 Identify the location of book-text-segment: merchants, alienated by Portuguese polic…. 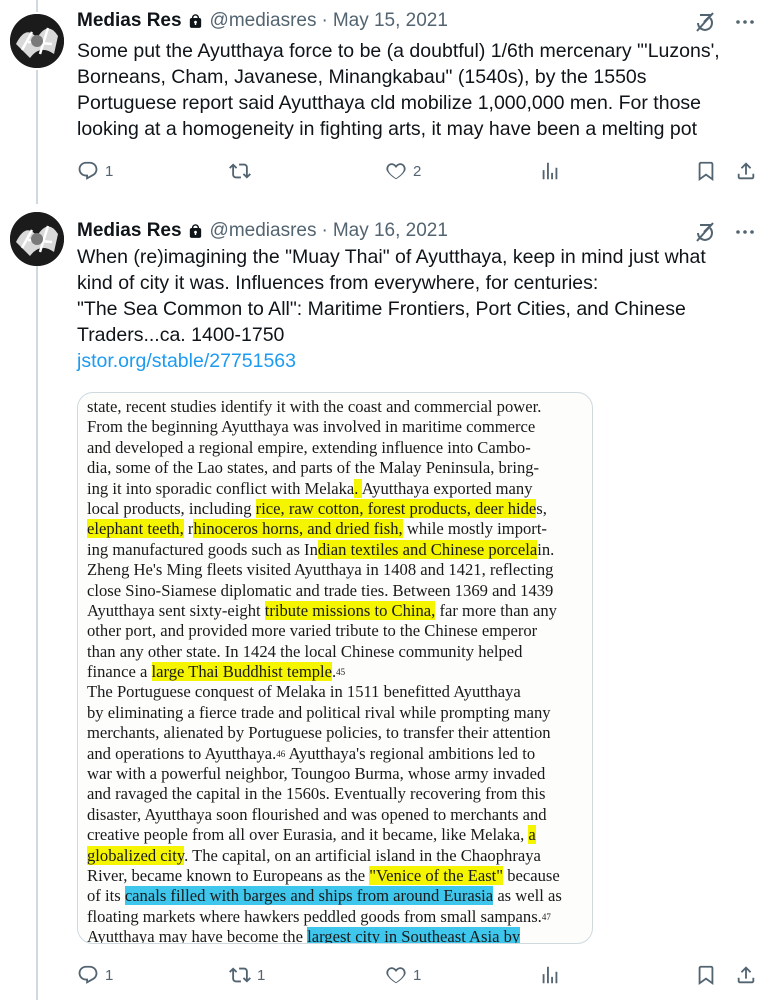
(319, 733).